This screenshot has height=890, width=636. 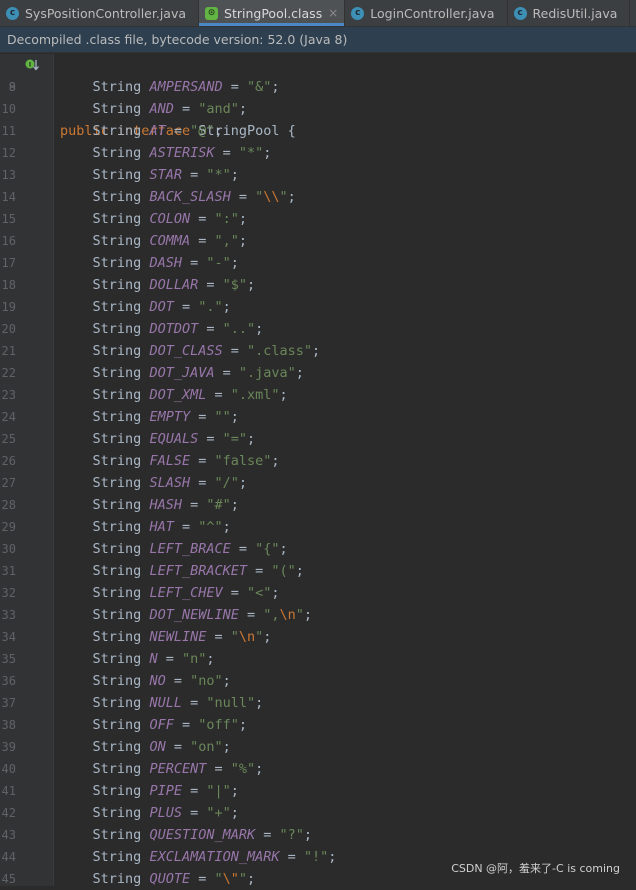 What do you see at coordinates (8, 483) in the screenshot?
I see `line-number: 27` at bounding box center [8, 483].